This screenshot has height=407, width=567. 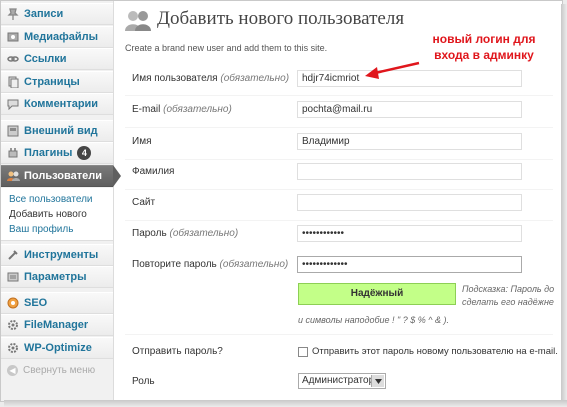 What do you see at coordinates (392, 70) in the screenshot?
I see `annotation-arrow-icon` at bounding box center [392, 70].